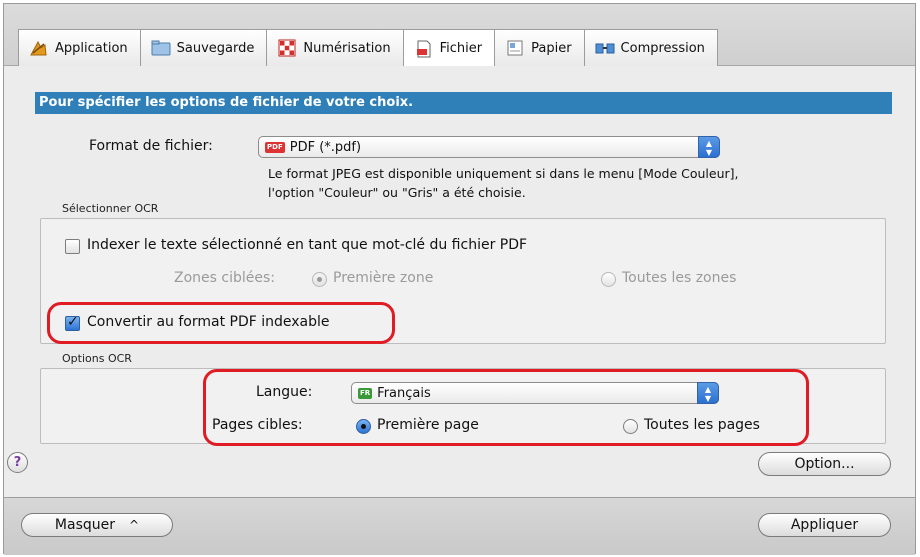  Describe the element at coordinates (630, 426) in the screenshot. I see `page-all-radio` at that location.